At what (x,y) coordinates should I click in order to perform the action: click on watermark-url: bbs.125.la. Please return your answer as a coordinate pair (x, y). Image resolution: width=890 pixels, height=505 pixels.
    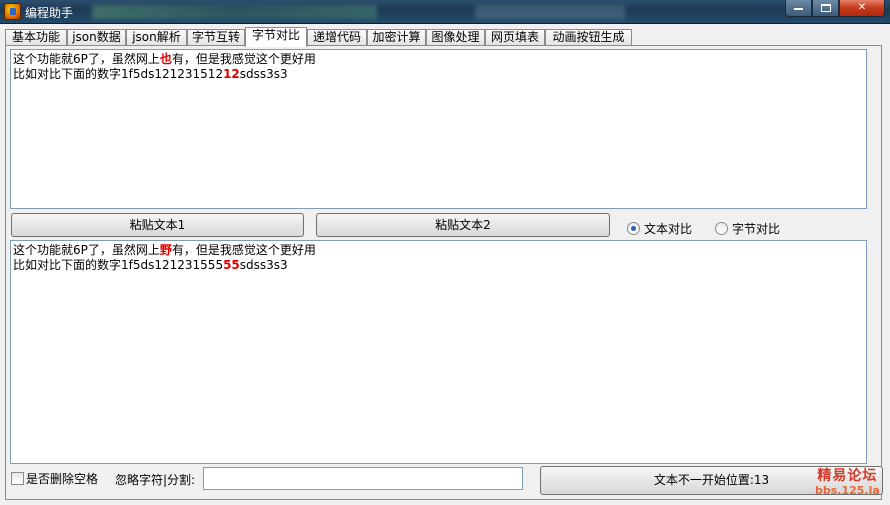
    Looking at the image, I should click on (847, 490).